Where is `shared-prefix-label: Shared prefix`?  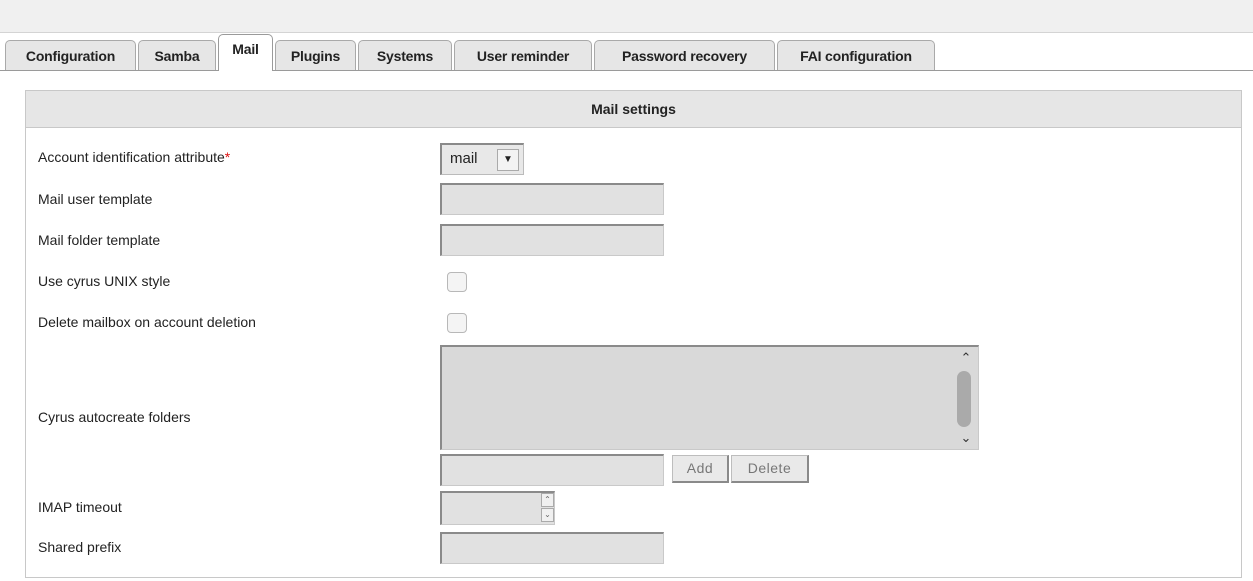
shared-prefix-label: Shared prefix is located at coordinates (80, 547).